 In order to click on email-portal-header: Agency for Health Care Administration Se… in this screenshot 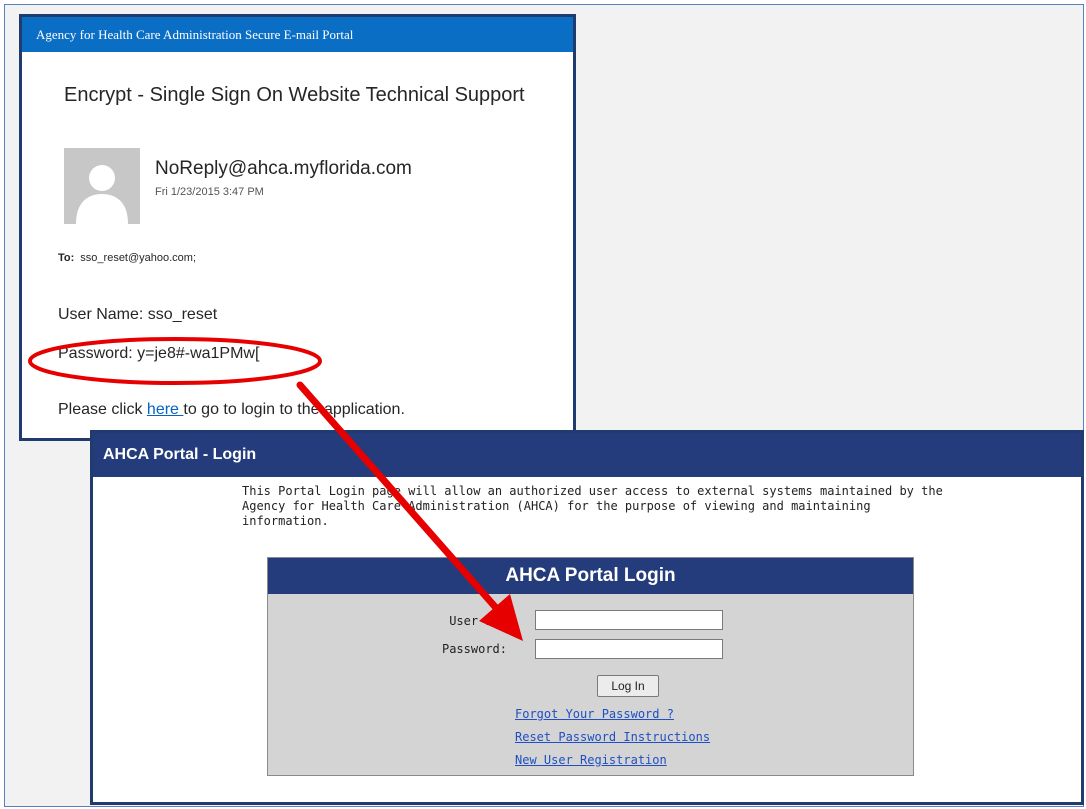, I will do `click(297, 34)`.